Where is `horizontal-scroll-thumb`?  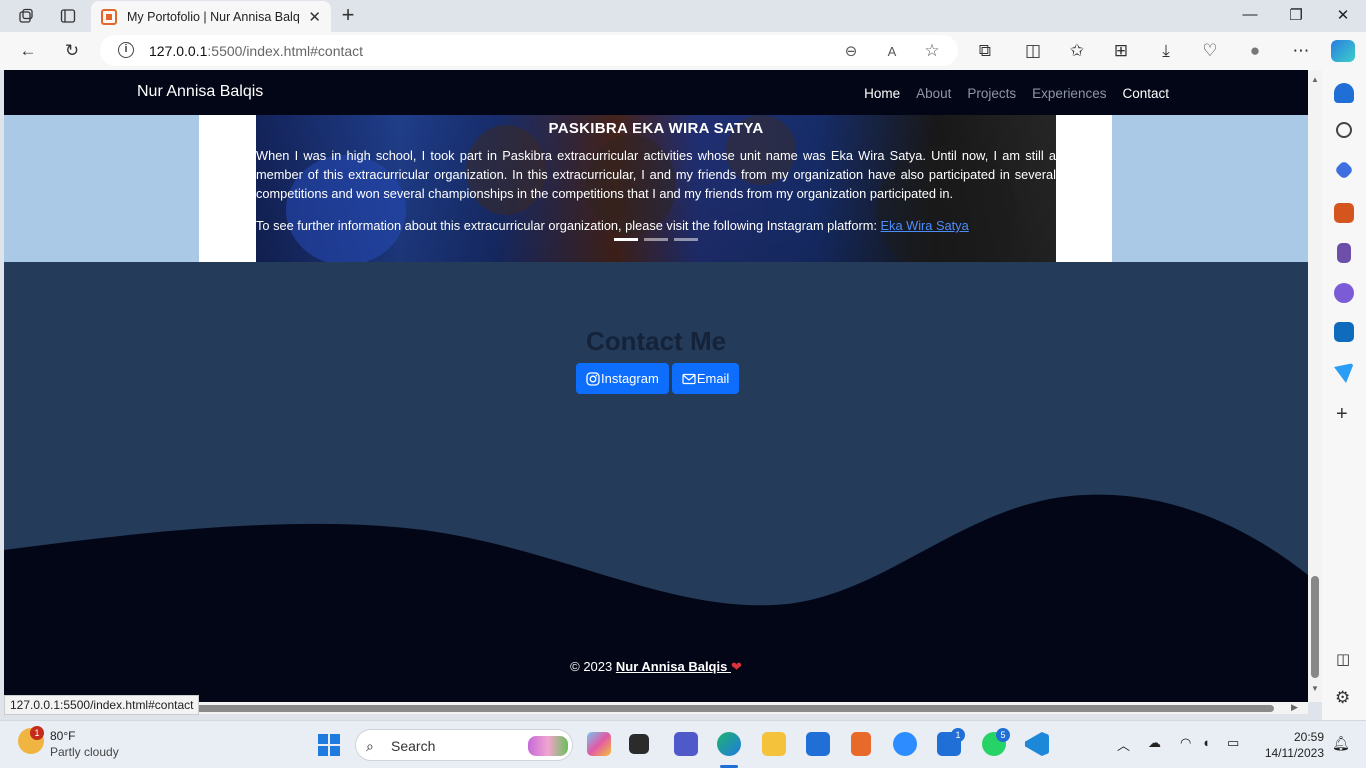 horizontal-scroll-thumb is located at coordinates (734, 708).